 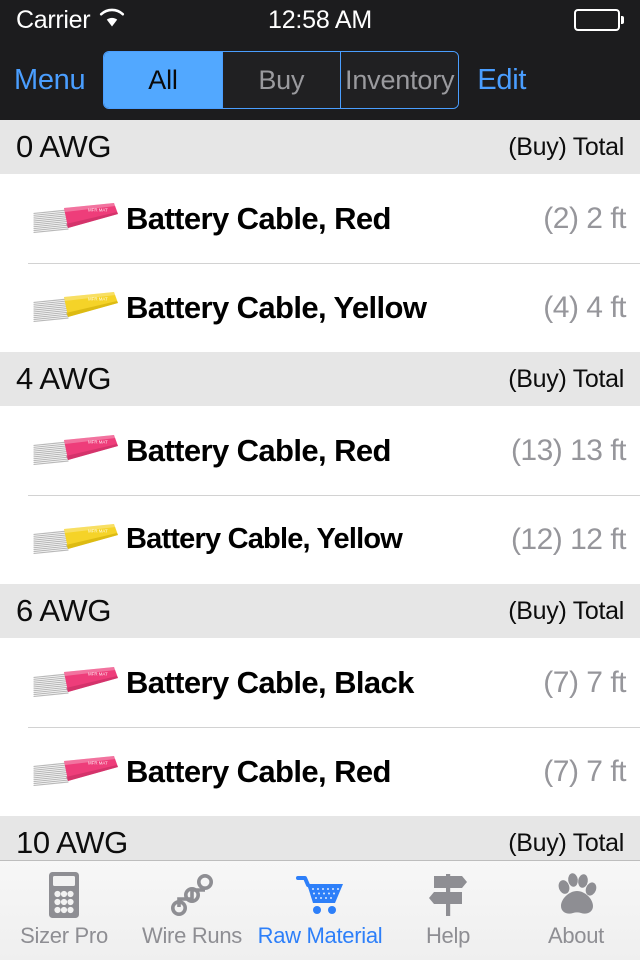 I want to click on section-header: 6 AWG (Buy) Total, so click(x=320, y=611).